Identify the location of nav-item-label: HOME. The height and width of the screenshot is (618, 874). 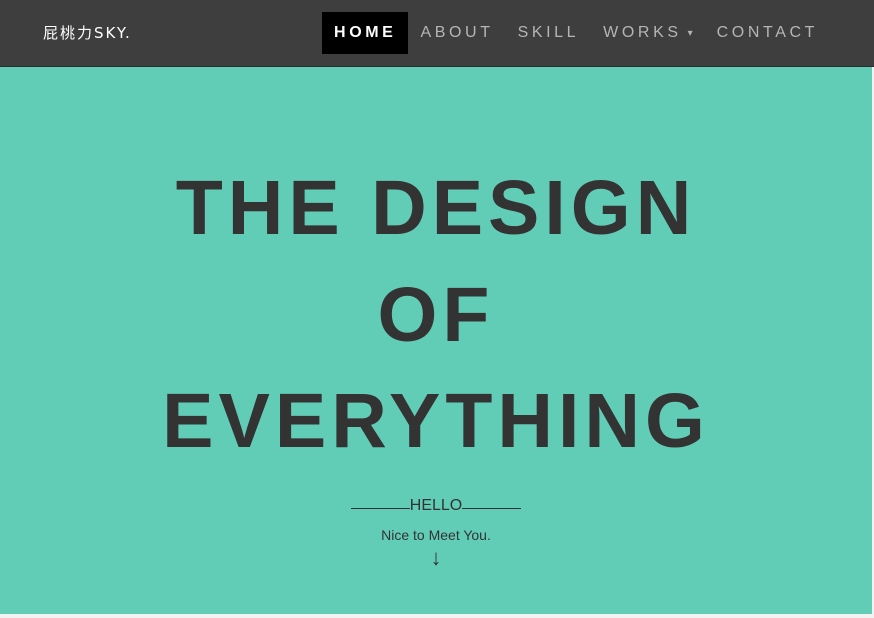
(365, 32).